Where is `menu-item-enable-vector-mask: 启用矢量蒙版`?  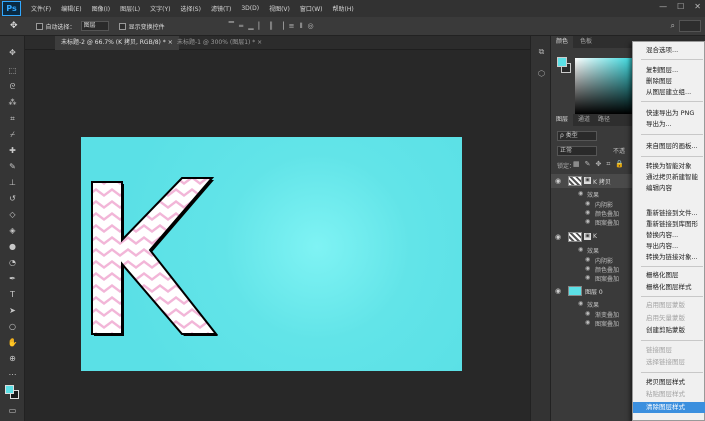
menu-item-enable-vector-mask: 启用矢量蒙版 is located at coordinates (669, 318).